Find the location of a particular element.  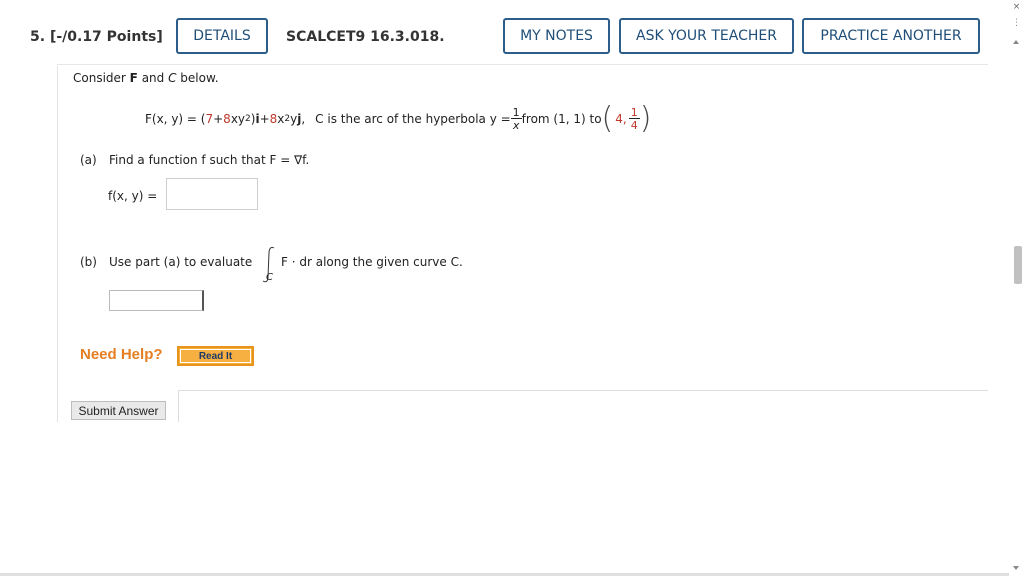

scrollbar-thumb is located at coordinates (1018, 265).